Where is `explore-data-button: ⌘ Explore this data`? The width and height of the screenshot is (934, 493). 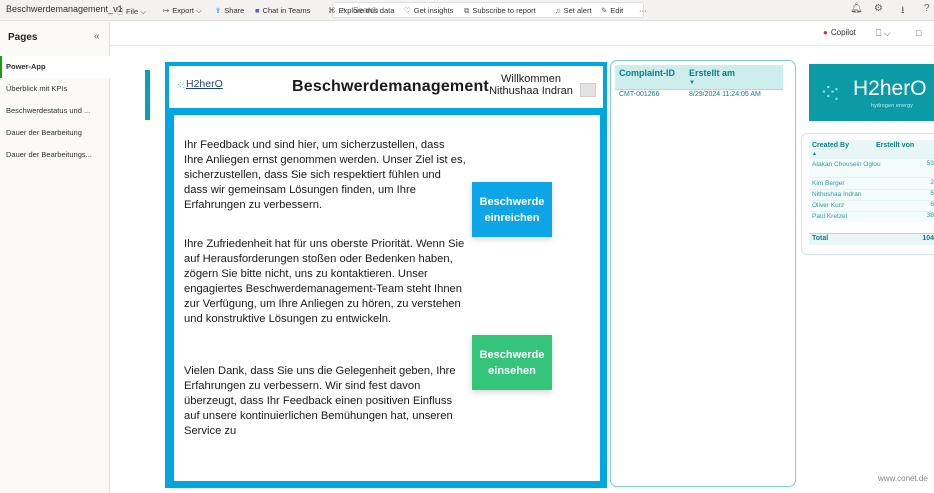 explore-data-button: ⌘ Explore this data is located at coordinates (361, 10).